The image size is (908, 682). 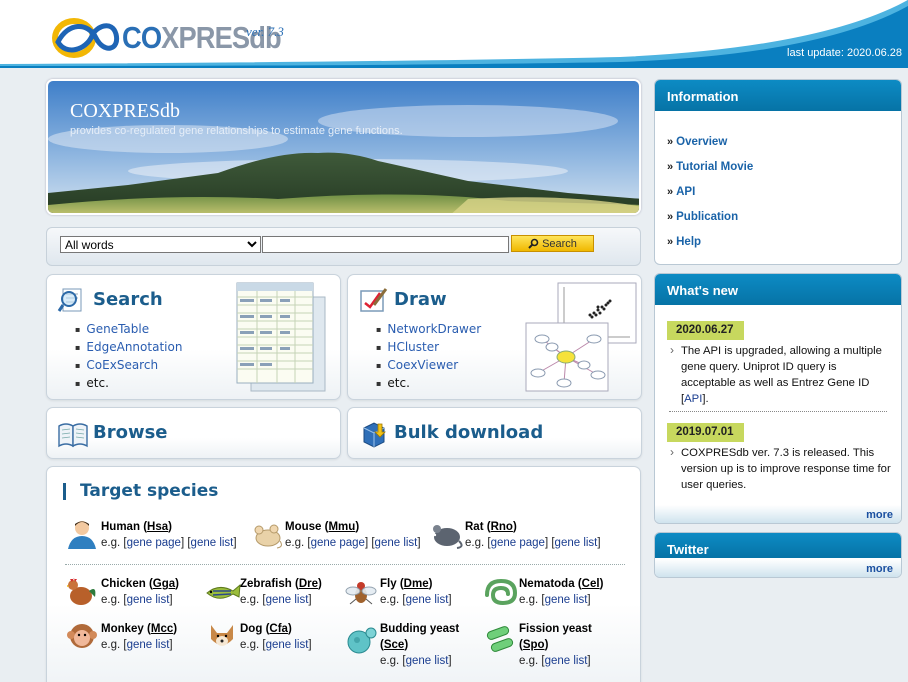 What do you see at coordinates (193, 433) in the screenshot?
I see `browse-panel: Browse` at bounding box center [193, 433].